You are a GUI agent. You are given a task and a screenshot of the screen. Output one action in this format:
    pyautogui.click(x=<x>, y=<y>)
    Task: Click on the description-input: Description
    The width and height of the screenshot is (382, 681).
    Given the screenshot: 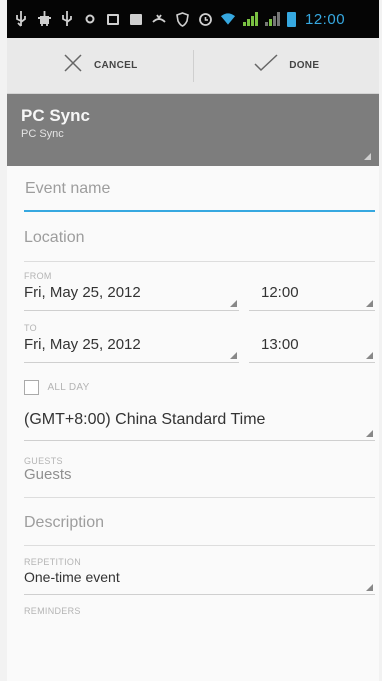 What is the action you would take?
    pyautogui.click(x=199, y=530)
    